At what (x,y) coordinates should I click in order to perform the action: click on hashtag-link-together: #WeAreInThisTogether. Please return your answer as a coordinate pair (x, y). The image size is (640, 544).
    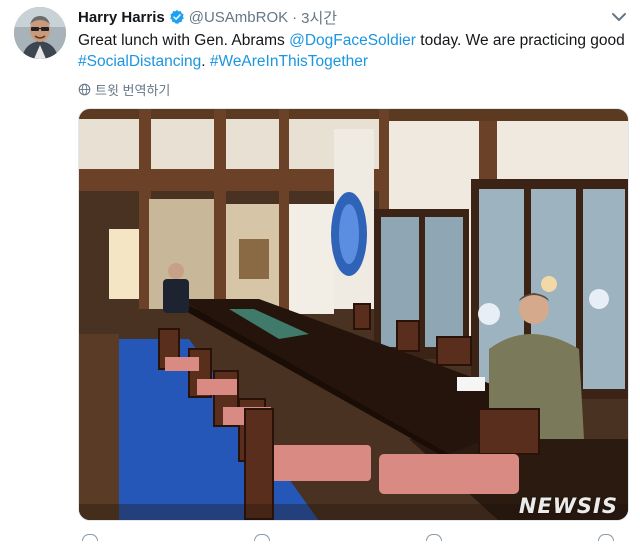
    Looking at the image, I should click on (289, 61).